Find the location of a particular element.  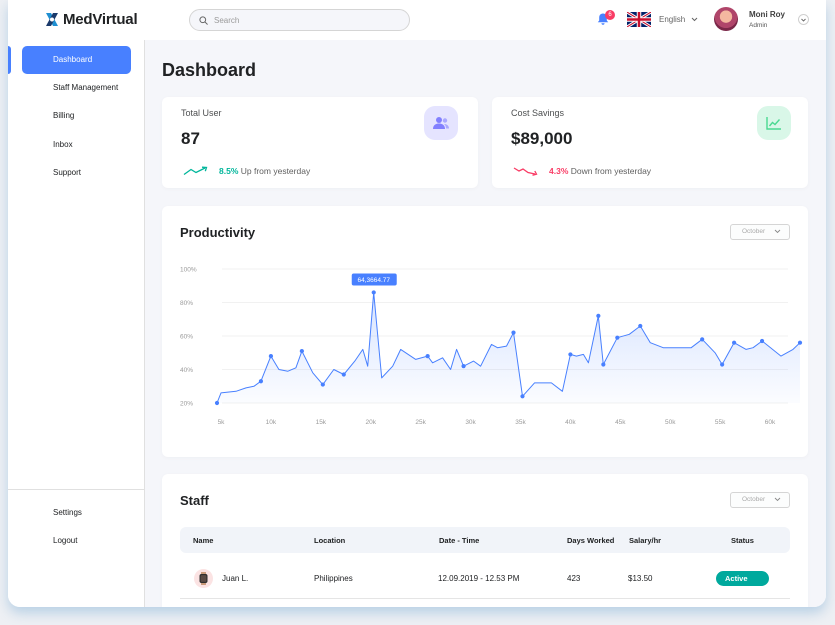

stat-label: Total User is located at coordinates (201, 113).